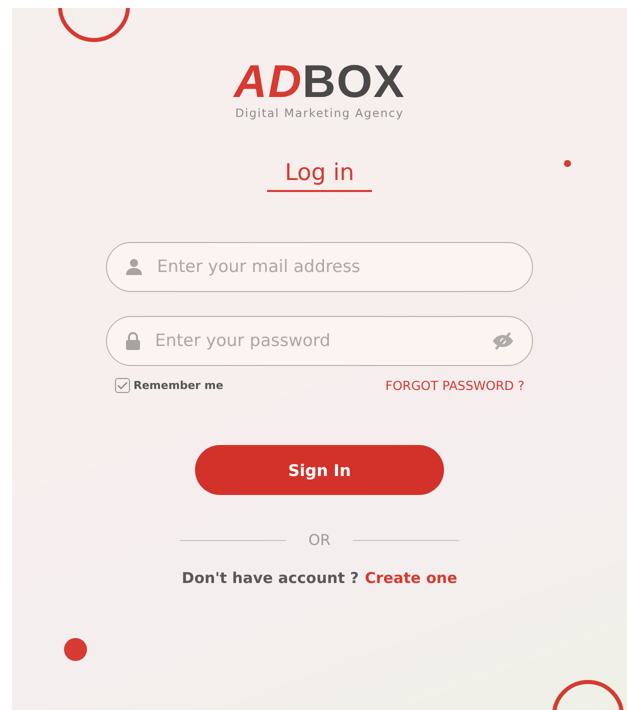 Image resolution: width=627 pixels, height=710 pixels. I want to click on signup-prompt: Don't have account ?, so click(270, 578).